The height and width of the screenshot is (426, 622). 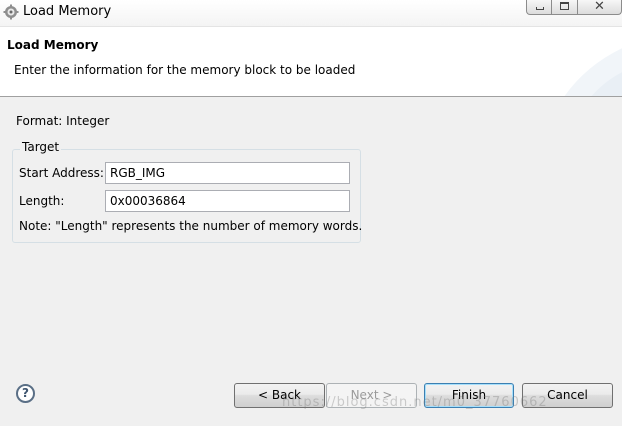 I want to click on title-bar: Load Memory ✕, so click(x=311, y=13).